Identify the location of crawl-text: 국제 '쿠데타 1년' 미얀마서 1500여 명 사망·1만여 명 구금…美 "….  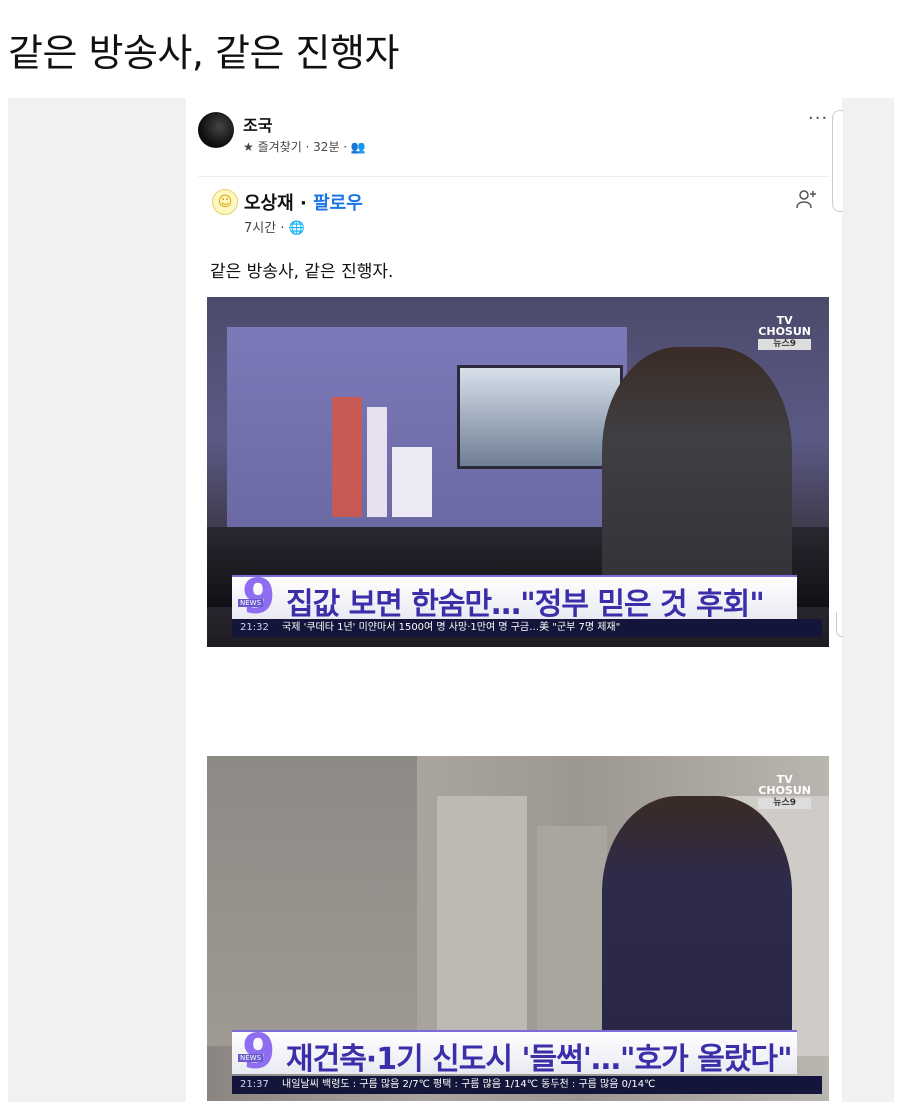
(451, 627).